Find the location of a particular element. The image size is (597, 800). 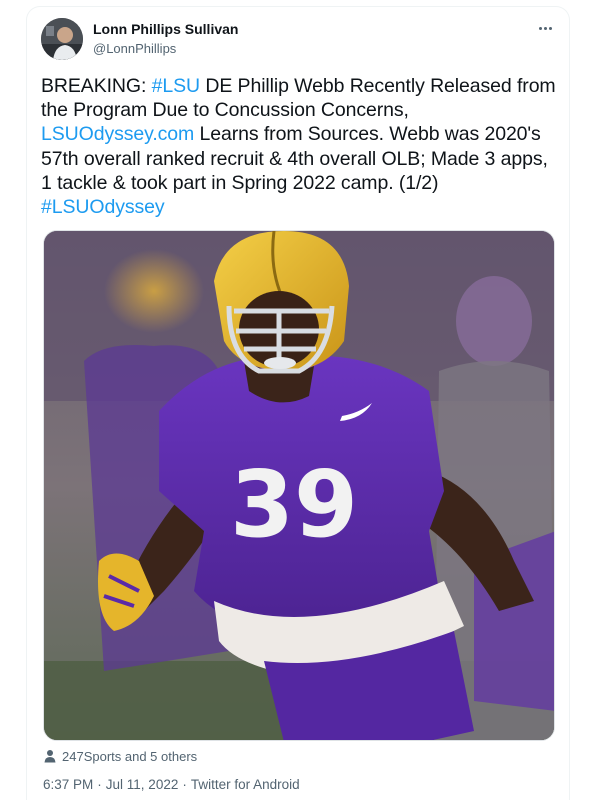

tagged-users-label: 247Sports and 5 others is located at coordinates (130, 756).